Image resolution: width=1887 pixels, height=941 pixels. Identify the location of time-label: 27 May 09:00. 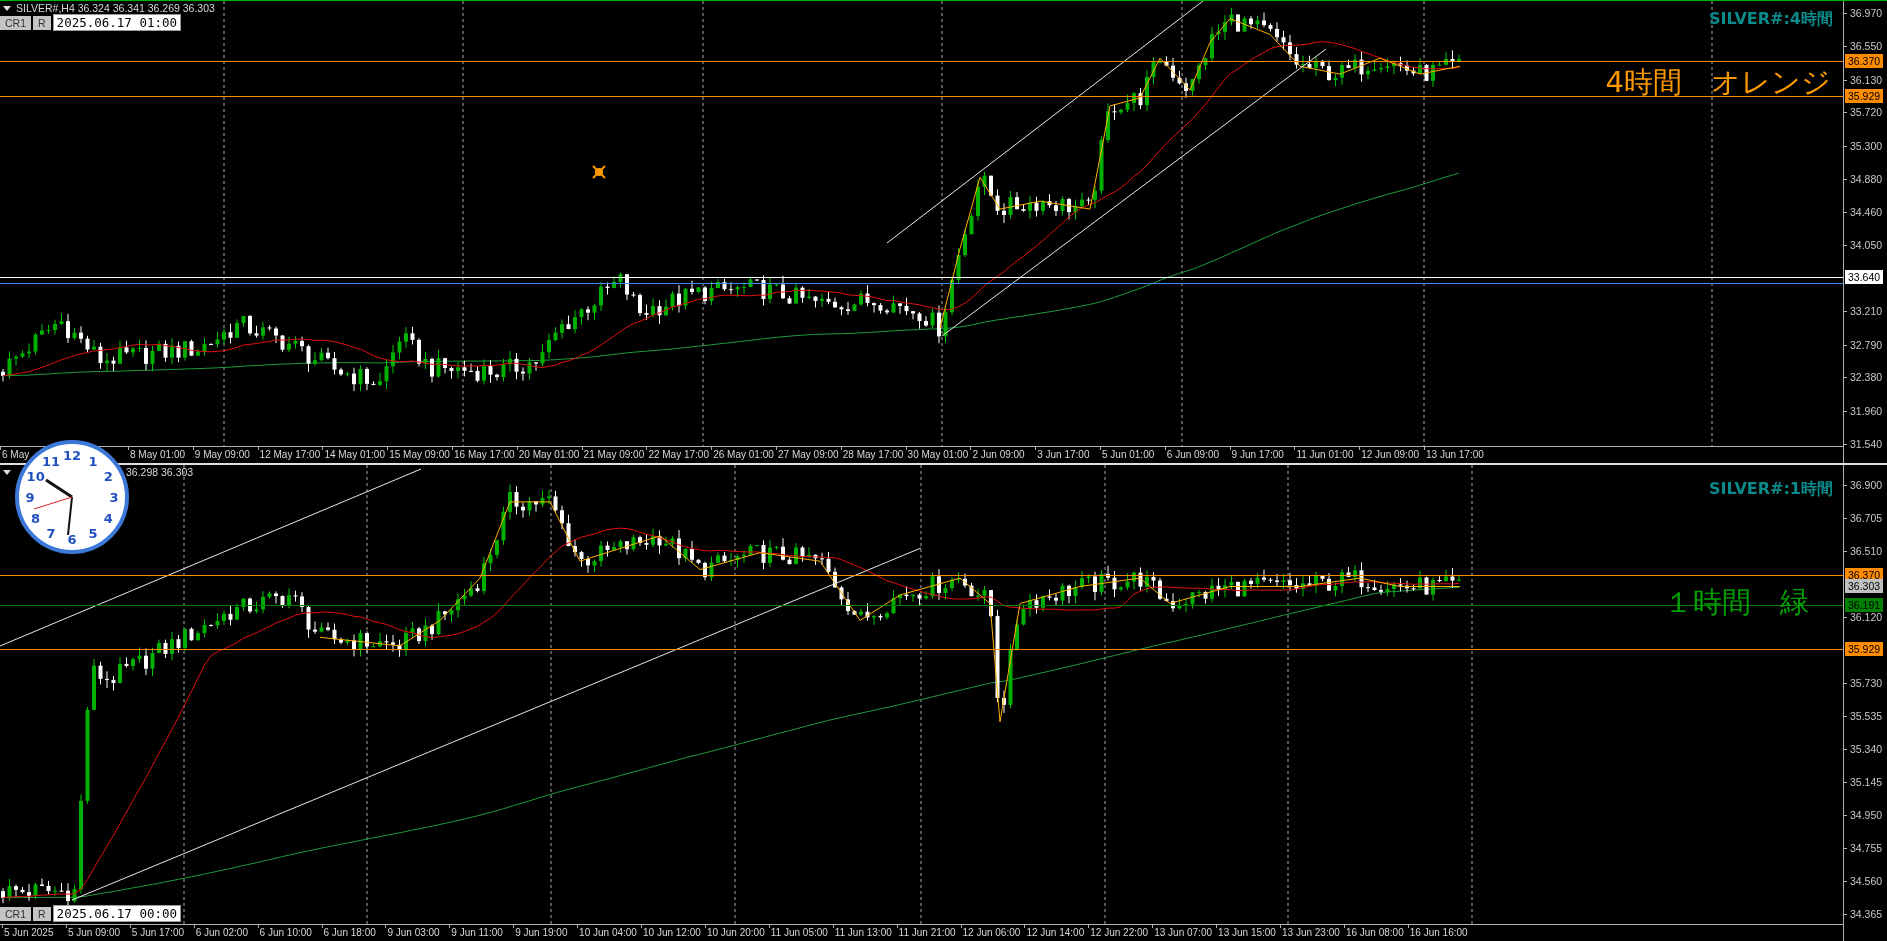
(808, 454).